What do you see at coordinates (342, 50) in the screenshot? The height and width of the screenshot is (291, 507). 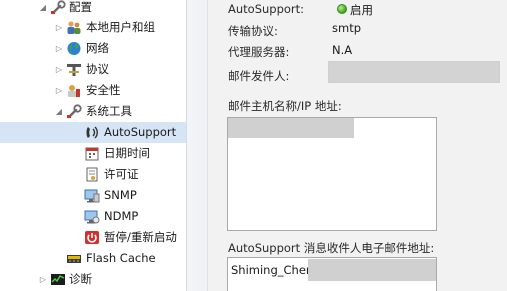 I see `proxy-server-value: N.A` at bounding box center [342, 50].